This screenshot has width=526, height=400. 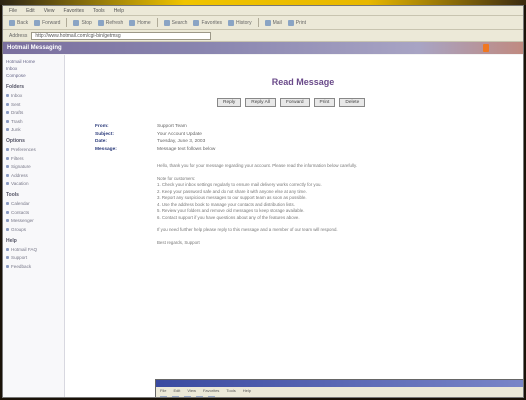 What do you see at coordinates (19, 229) in the screenshot?
I see `sidebar-item-label: Groups` at bounding box center [19, 229].